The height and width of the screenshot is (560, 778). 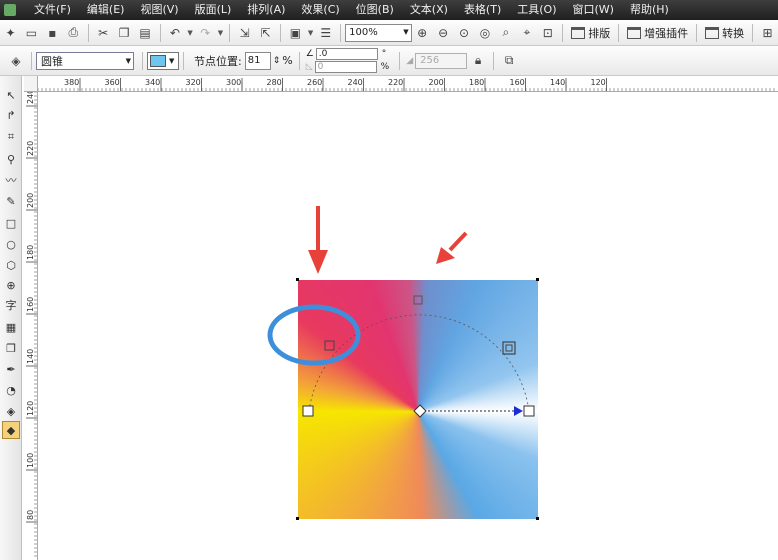 I want to click on angle-row: ∠ .0 °, so click(x=346, y=54).